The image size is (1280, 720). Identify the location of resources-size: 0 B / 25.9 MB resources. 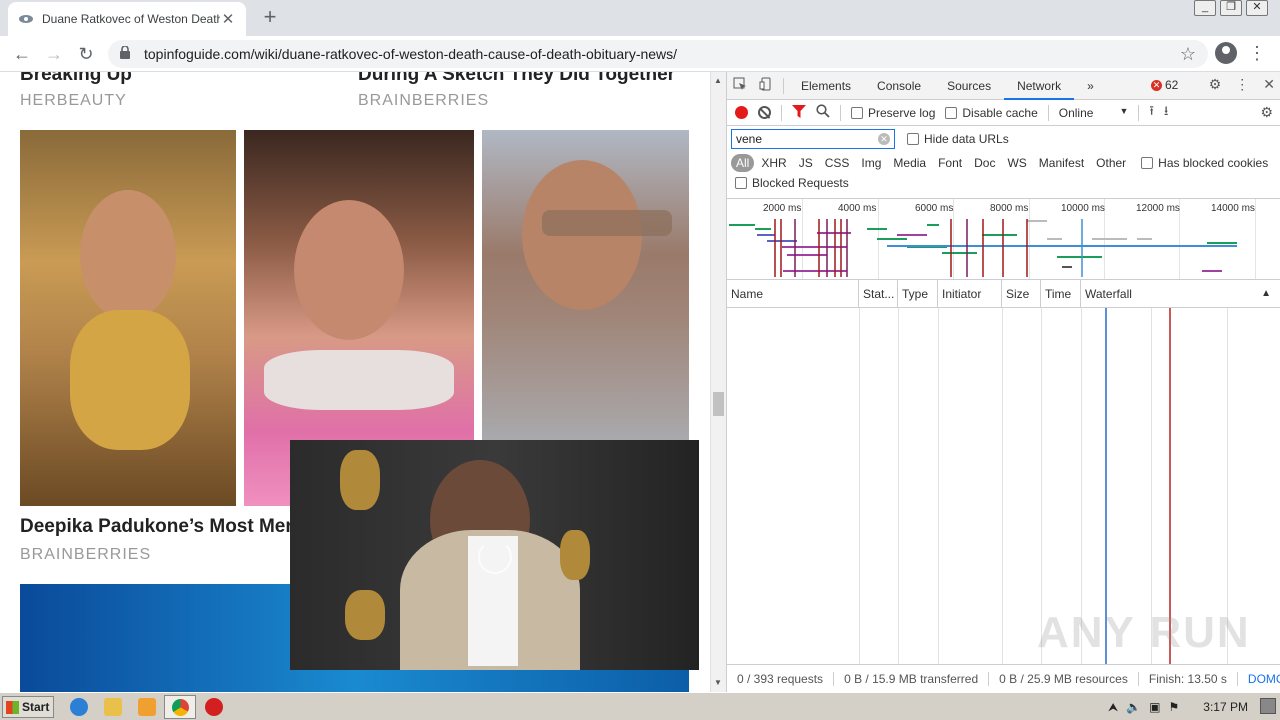
(1064, 678).